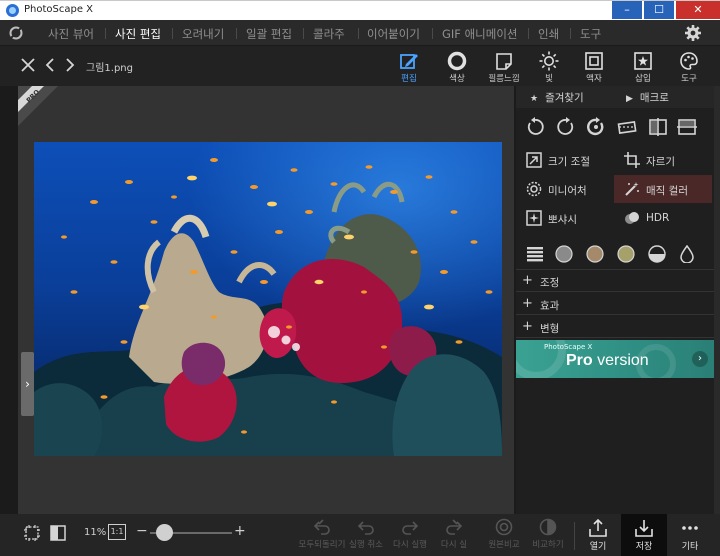 The width and height of the screenshot is (720, 556). What do you see at coordinates (564, 254) in the screenshot?
I see `filter-gray-icon` at bounding box center [564, 254].